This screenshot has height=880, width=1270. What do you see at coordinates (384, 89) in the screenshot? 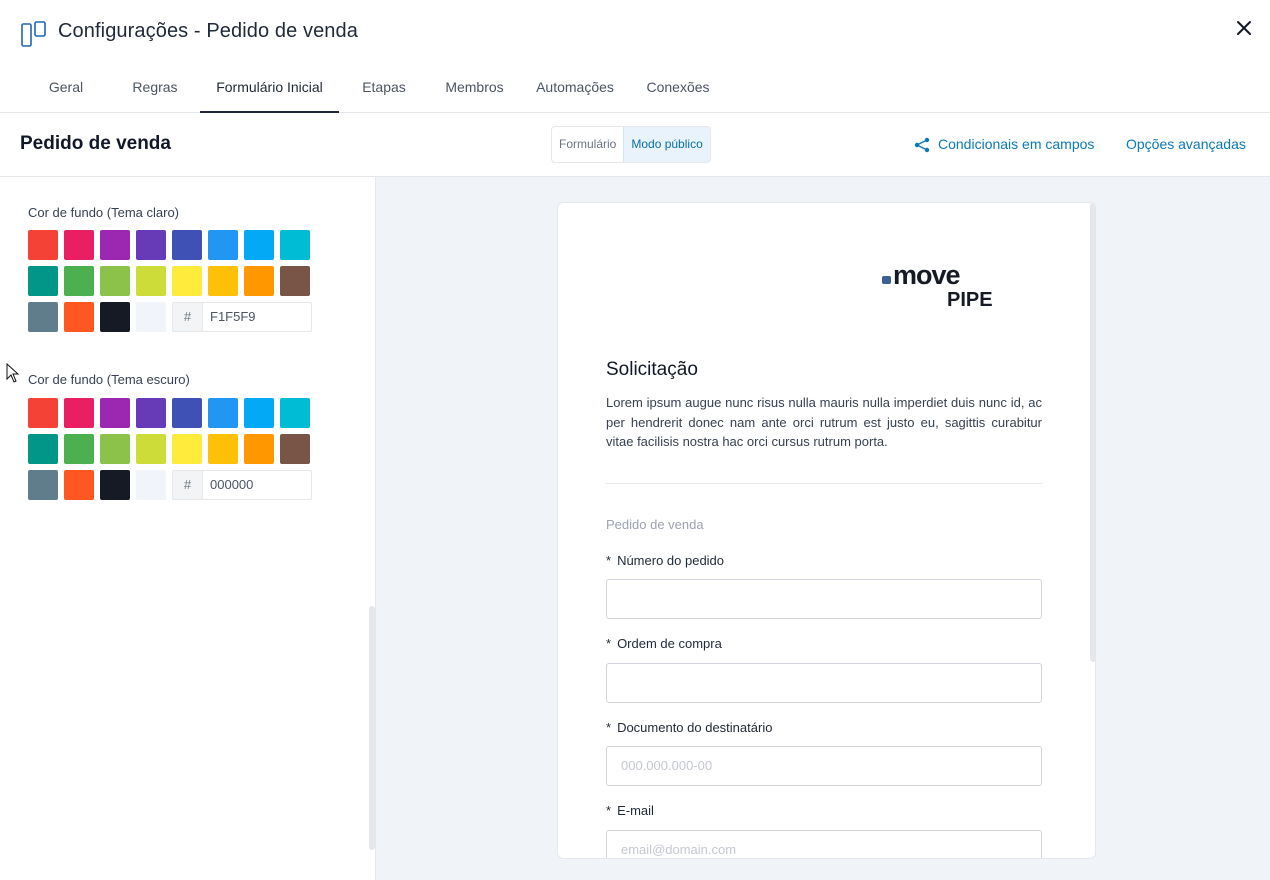
I see `tab-etapas: Etapas` at bounding box center [384, 89].